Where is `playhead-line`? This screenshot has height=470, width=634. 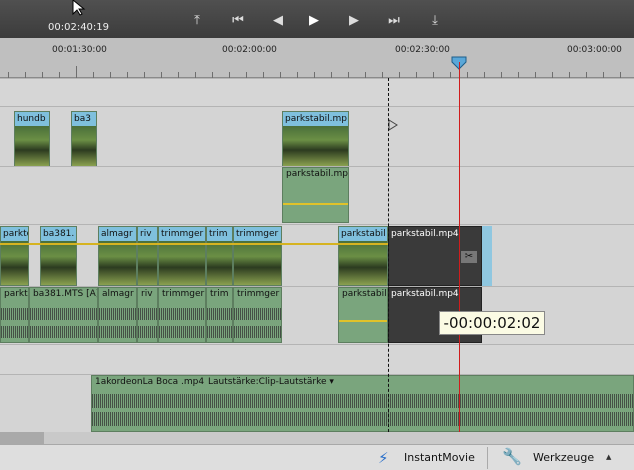 playhead-line is located at coordinates (459, 247).